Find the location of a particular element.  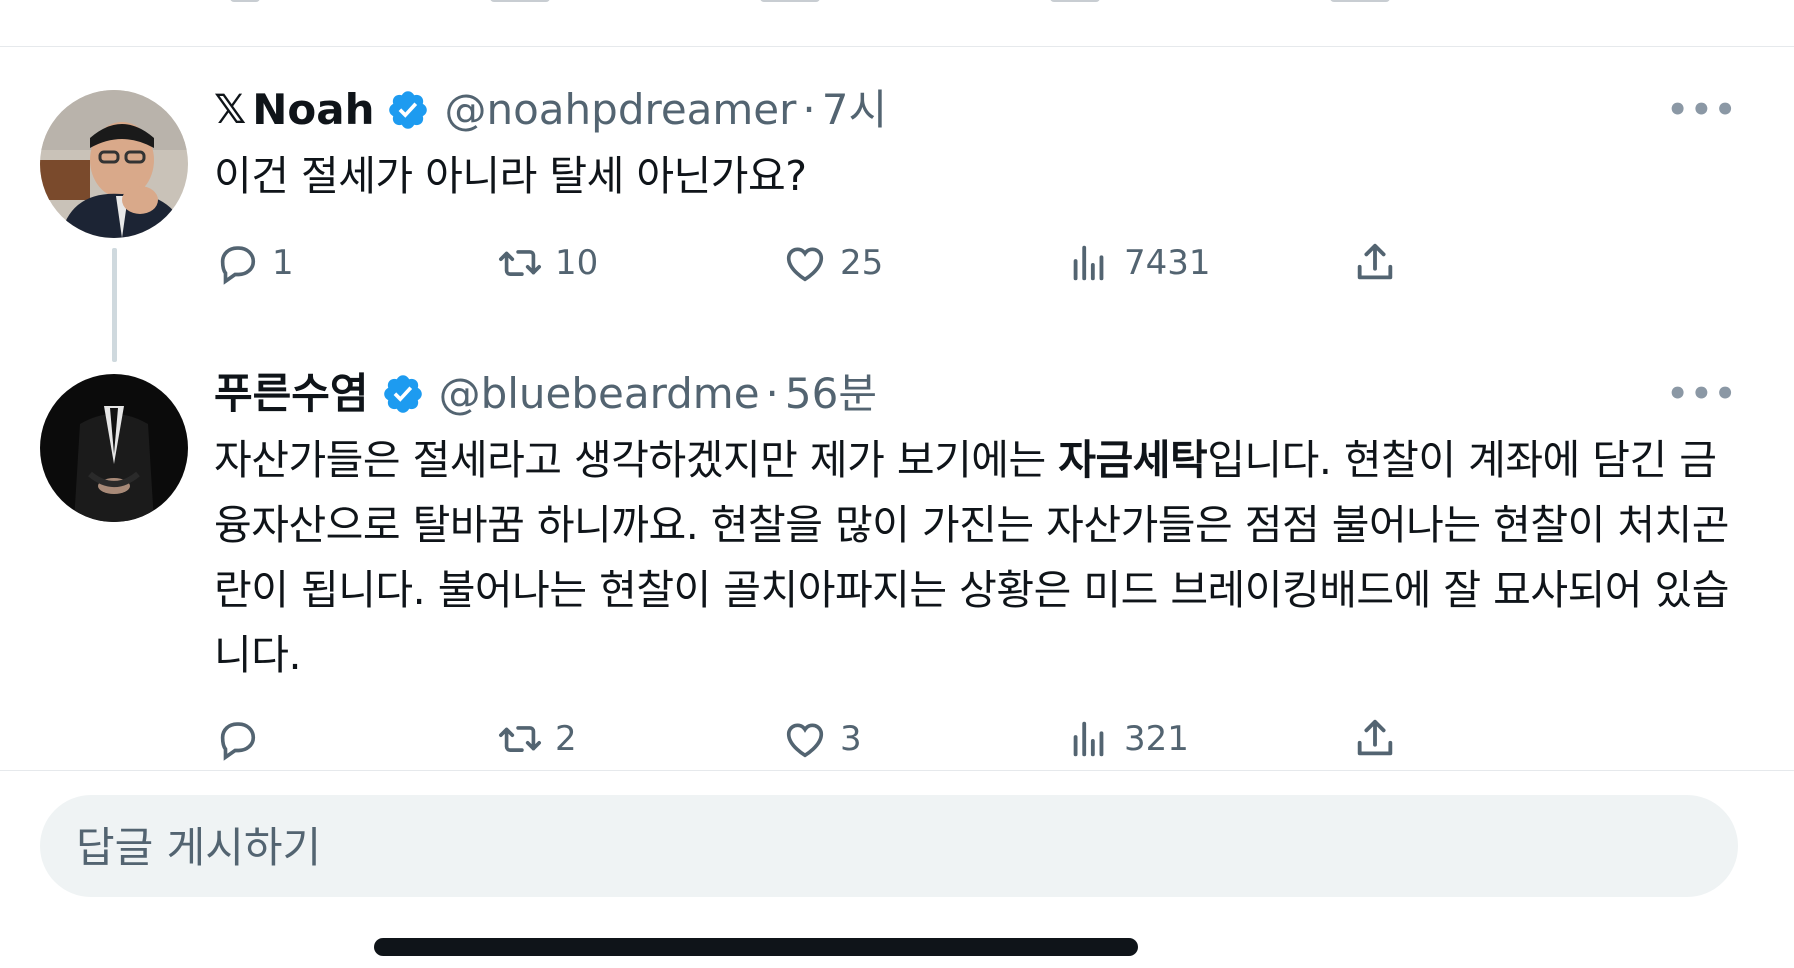

tweet-header: 𝕏 Noah @noahpdreamer · 7시 is located at coordinates (550, 110).